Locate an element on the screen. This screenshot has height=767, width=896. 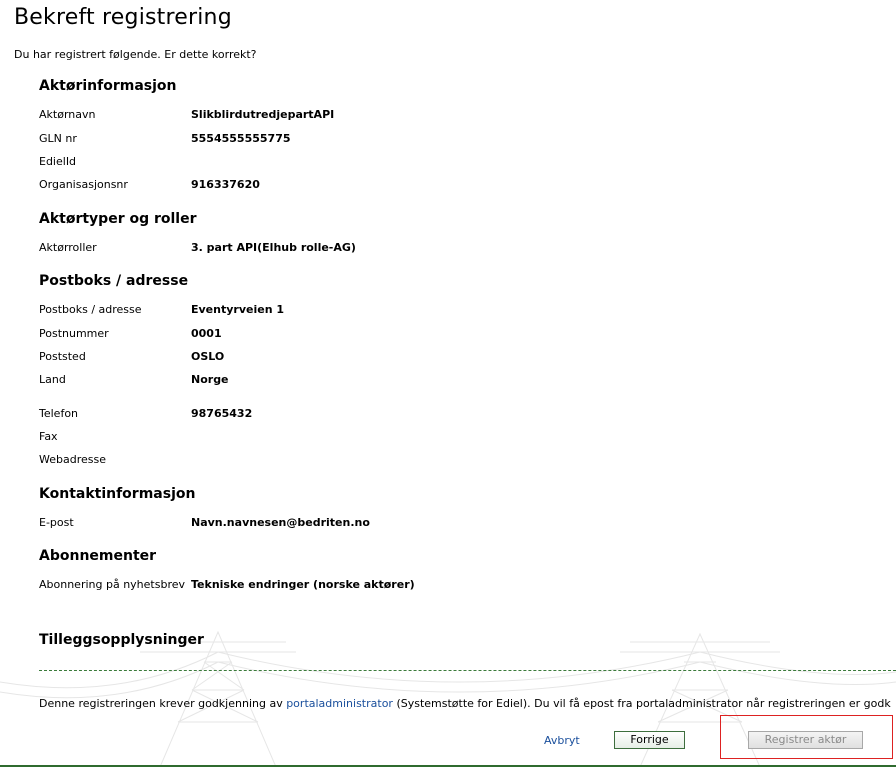
city-value: OSLO is located at coordinates (208, 356).